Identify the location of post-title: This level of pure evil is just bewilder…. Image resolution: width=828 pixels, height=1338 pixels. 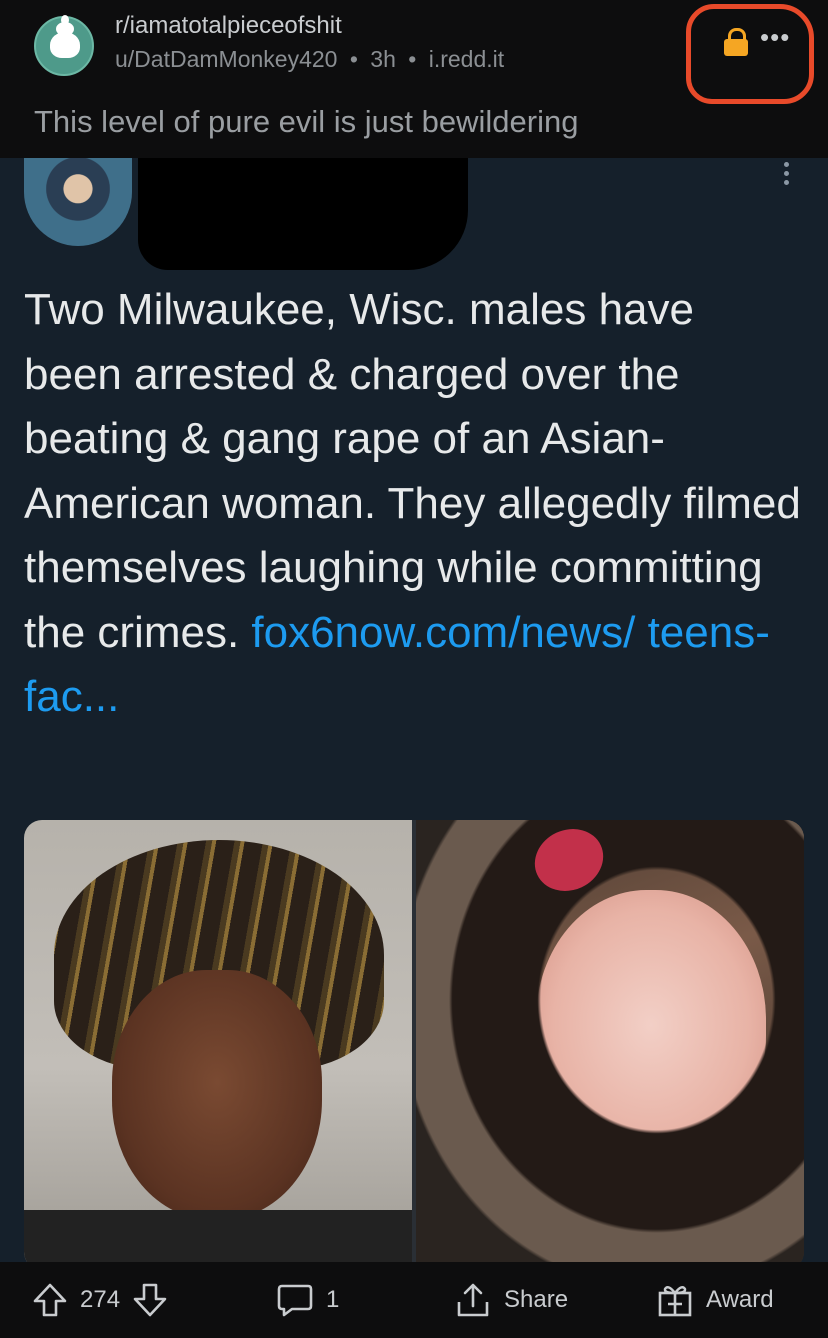
(306, 122).